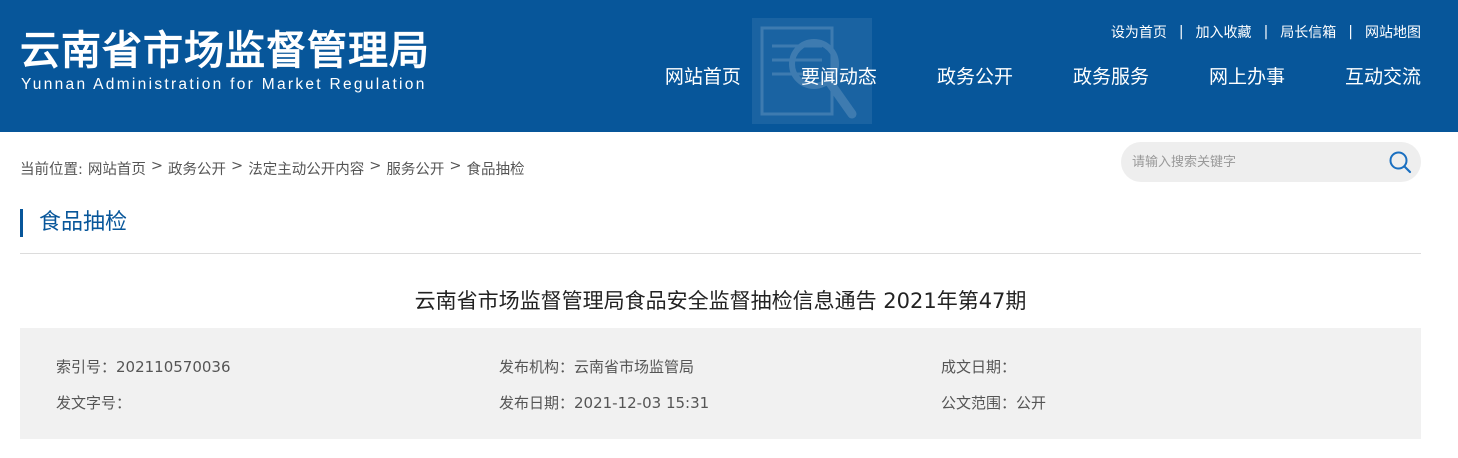  What do you see at coordinates (1400, 162) in the screenshot?
I see `search-icon` at bounding box center [1400, 162].